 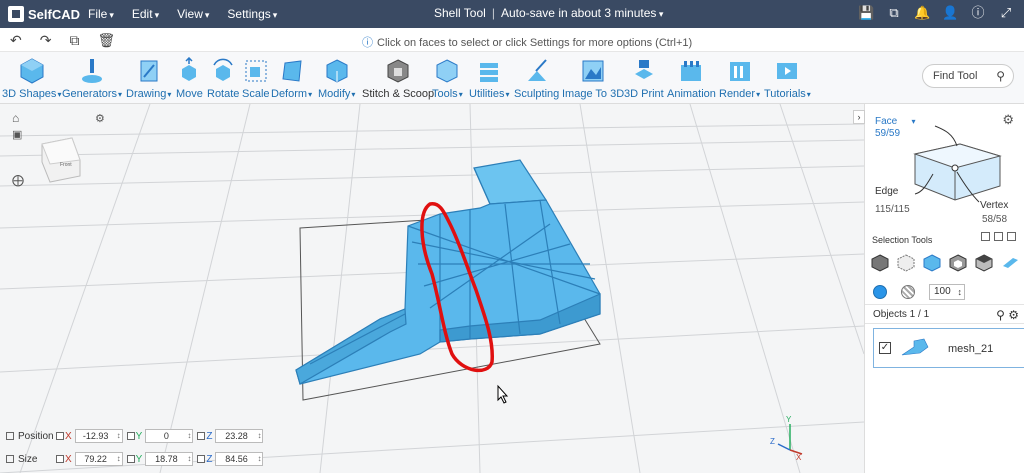 I want to click on tool-label: Animation, so click(x=691, y=94).